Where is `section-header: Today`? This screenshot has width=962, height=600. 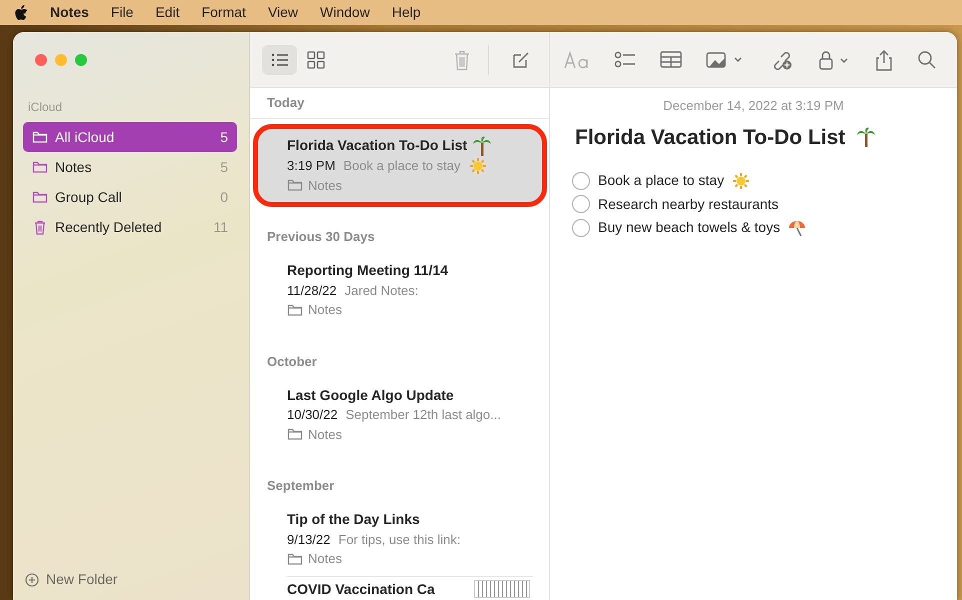 section-header: Today is located at coordinates (286, 103).